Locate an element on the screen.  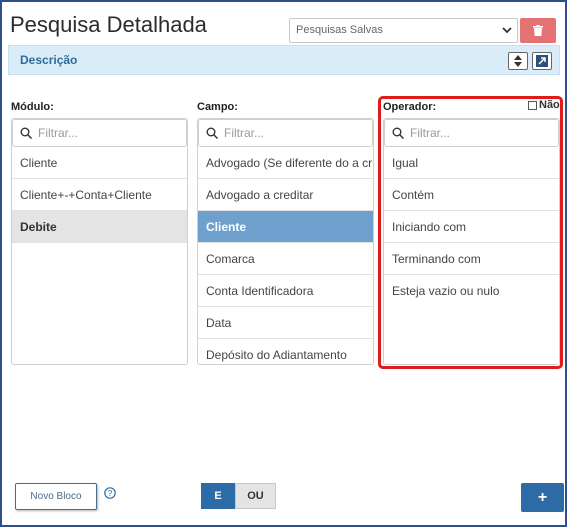
help-icon: ? is located at coordinates (110, 493).